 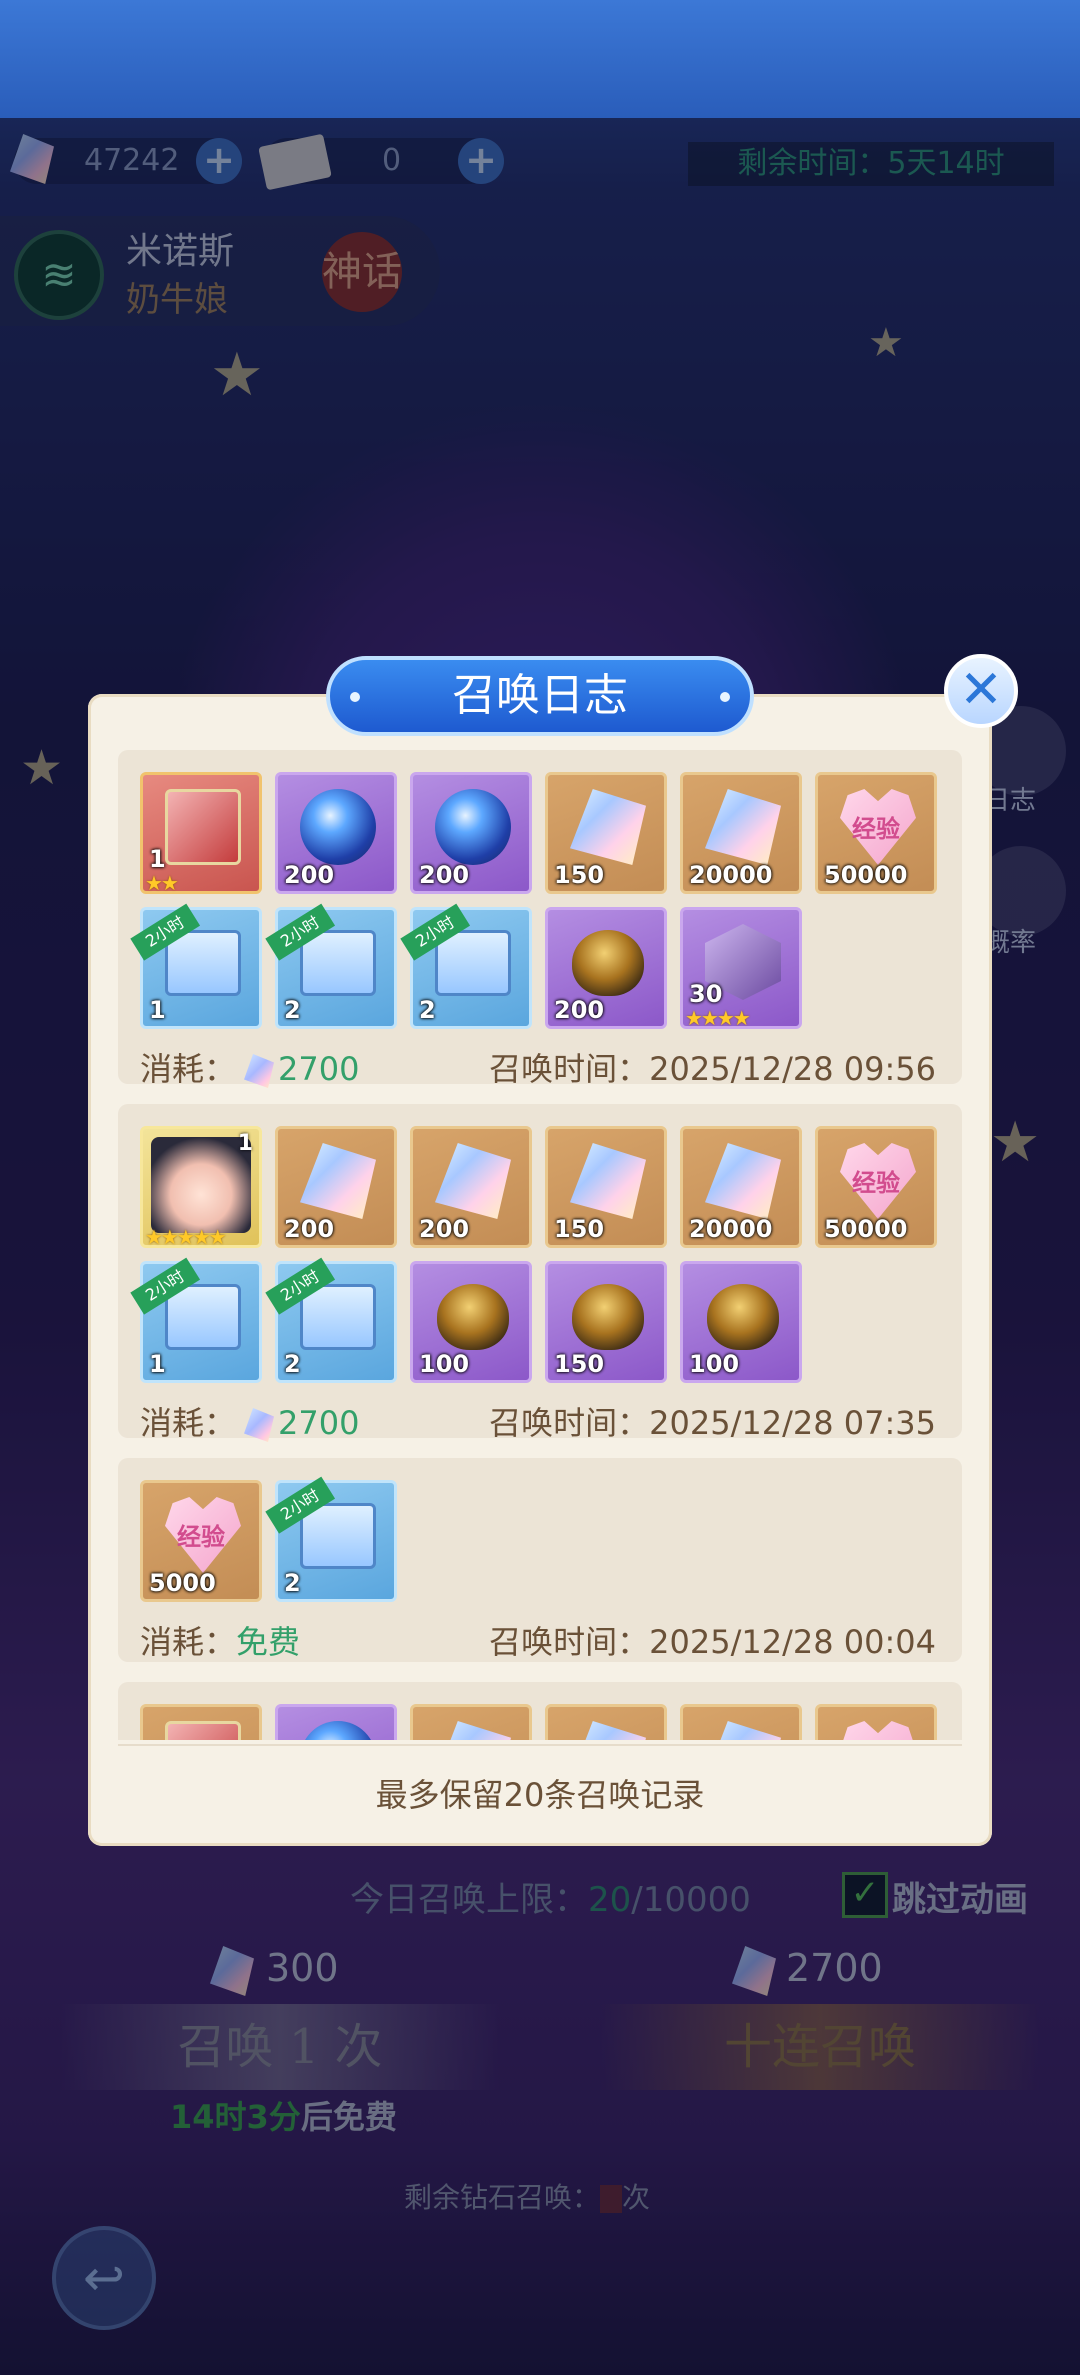 I want to click on item-quantity: 50000, so click(x=866, y=875).